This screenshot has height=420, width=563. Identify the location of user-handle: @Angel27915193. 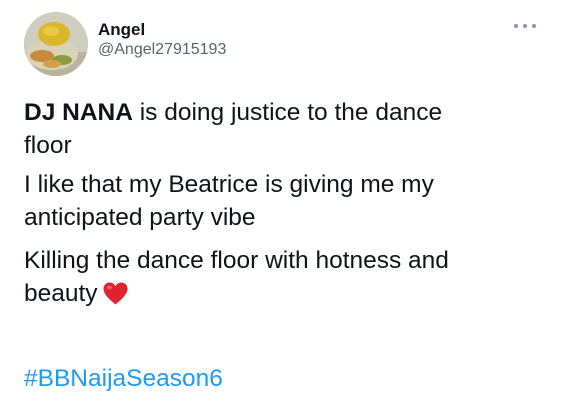
(162, 50).